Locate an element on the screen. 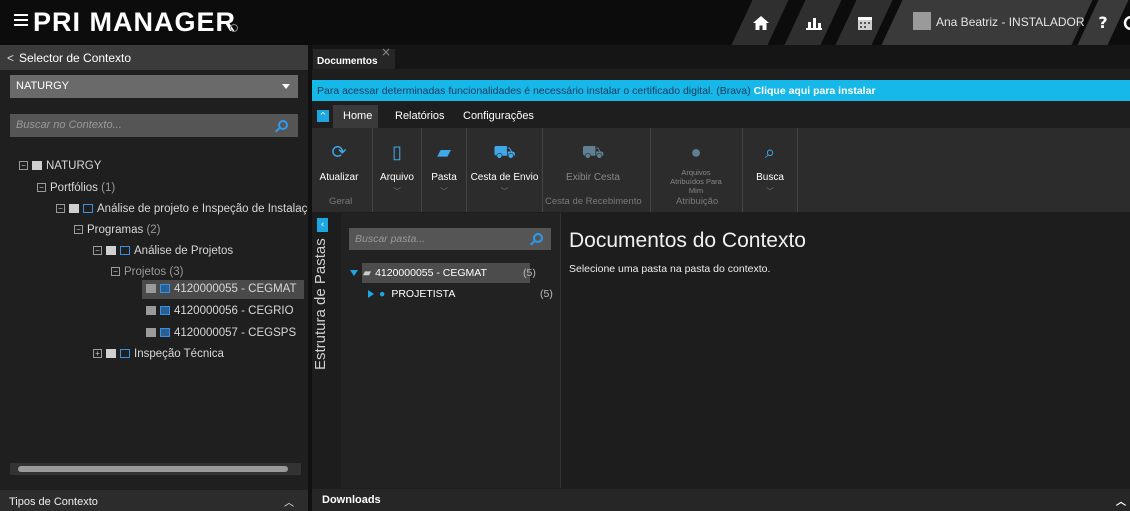  avatar is located at coordinates (922, 21).